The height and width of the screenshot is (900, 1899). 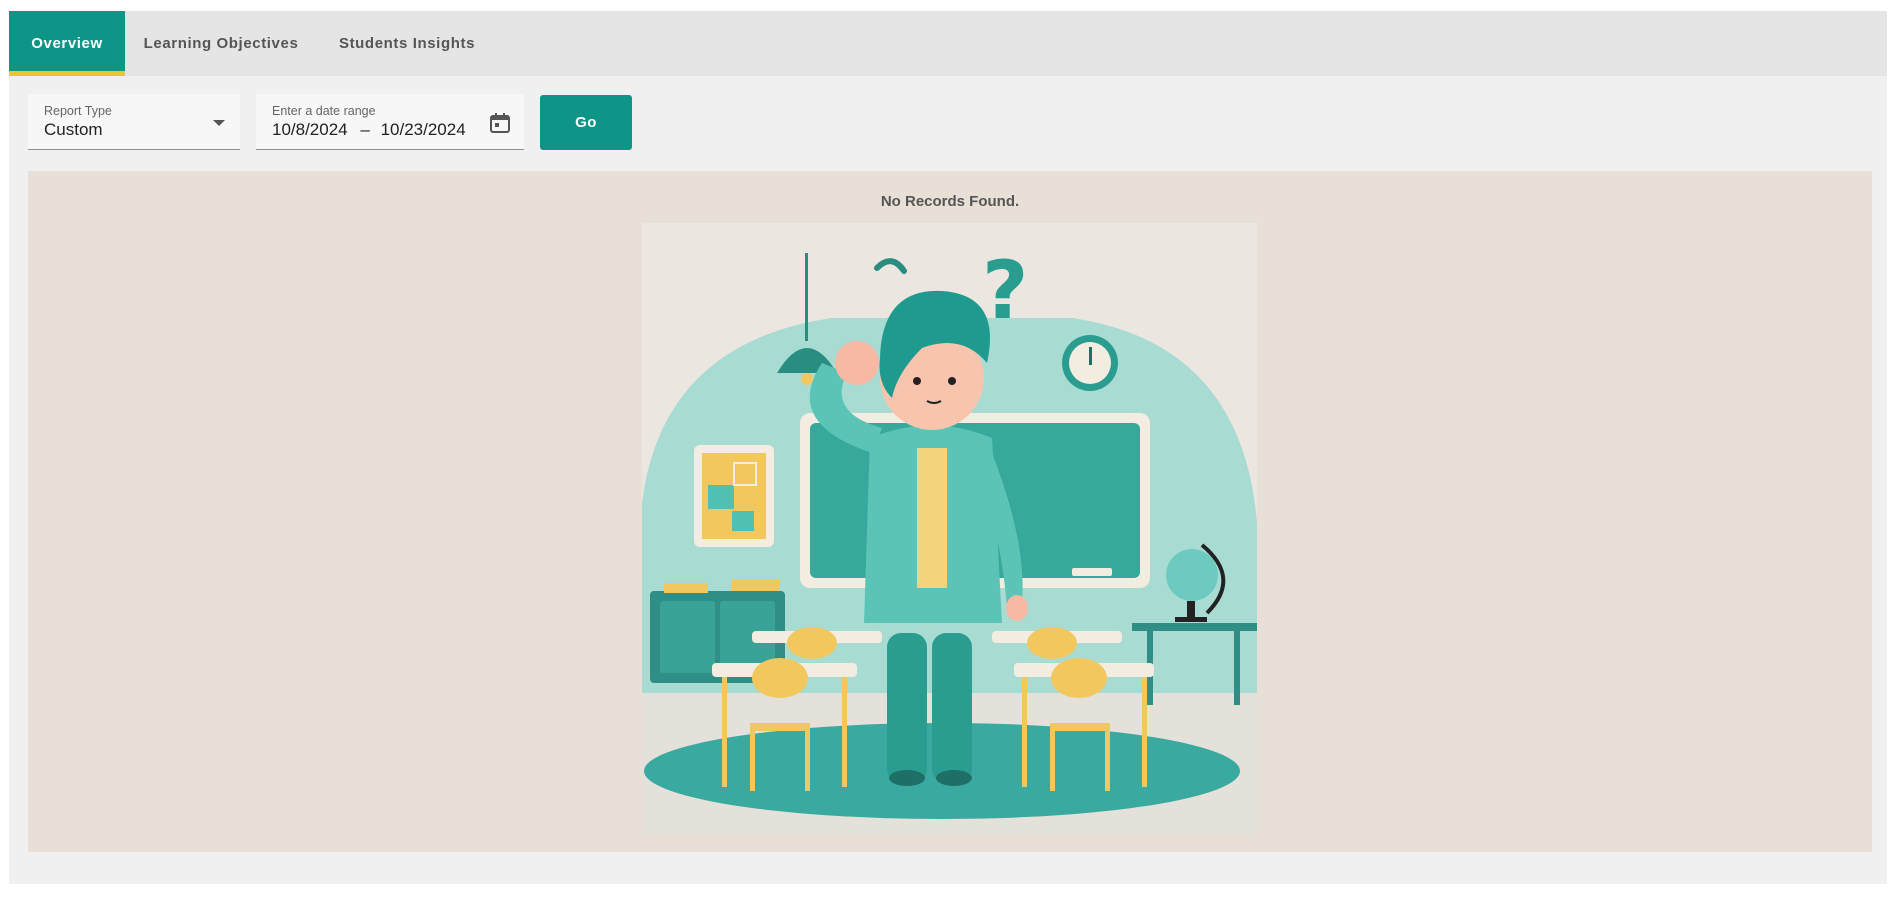 What do you see at coordinates (423, 129) in the screenshot?
I see `date-range-end: 10/23/2024` at bounding box center [423, 129].